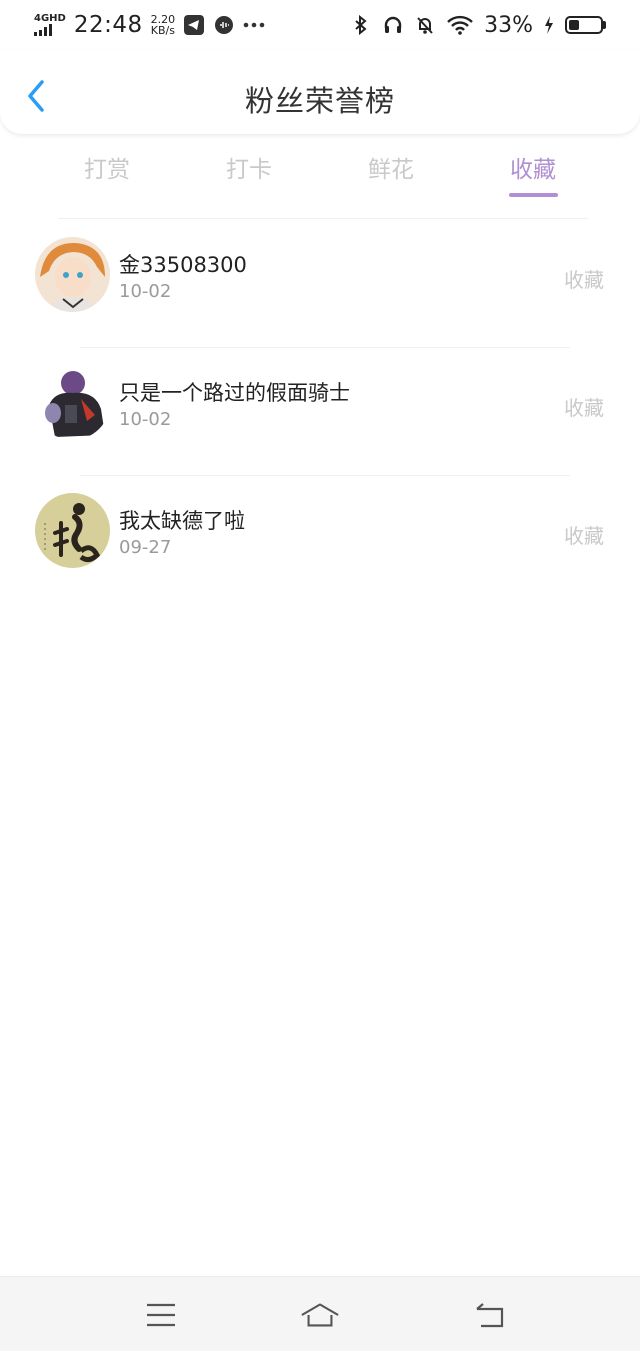 This screenshot has height=1351, width=640. I want to click on network-indicator: 4GHD, so click(50, 25).